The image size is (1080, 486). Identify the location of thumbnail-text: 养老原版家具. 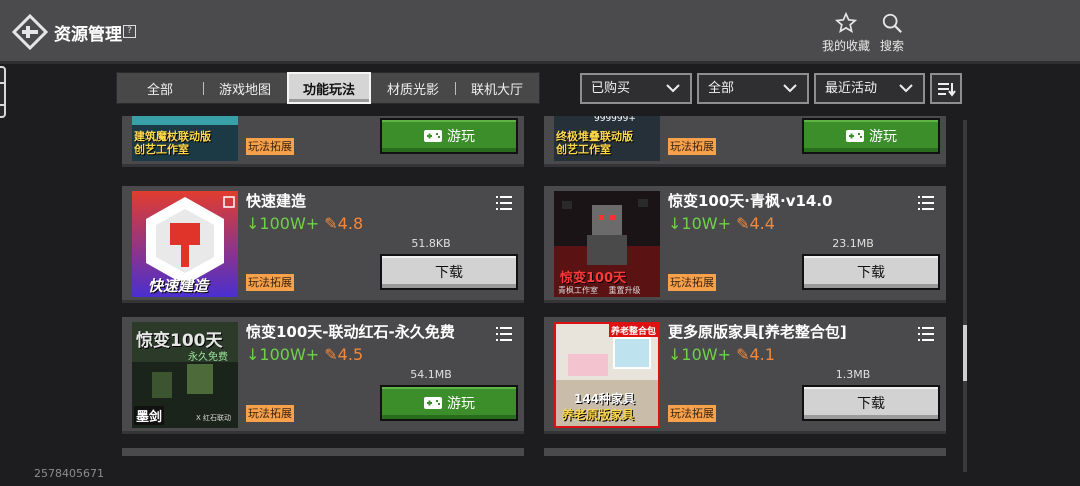
(598, 415).